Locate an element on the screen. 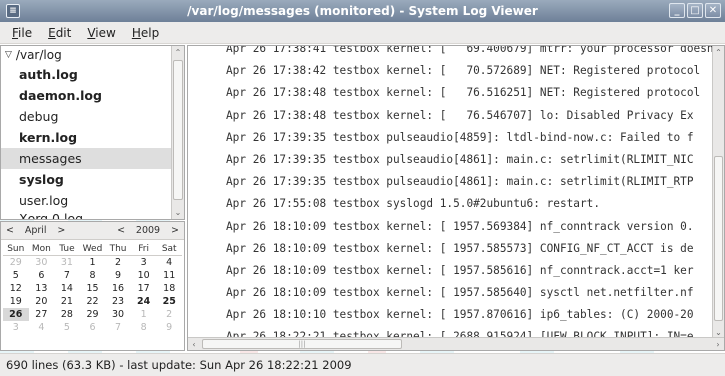  log-file-item: Xorg.0.log is located at coordinates (92, 215).